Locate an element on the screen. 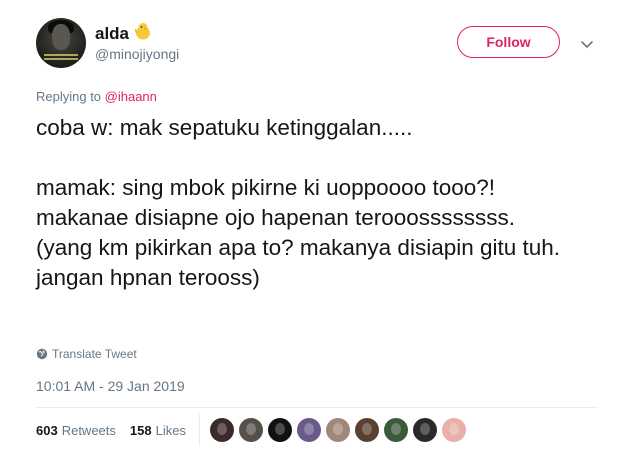 The height and width of the screenshot is (456, 634). retweets-label: Retweets is located at coordinates (88, 430).